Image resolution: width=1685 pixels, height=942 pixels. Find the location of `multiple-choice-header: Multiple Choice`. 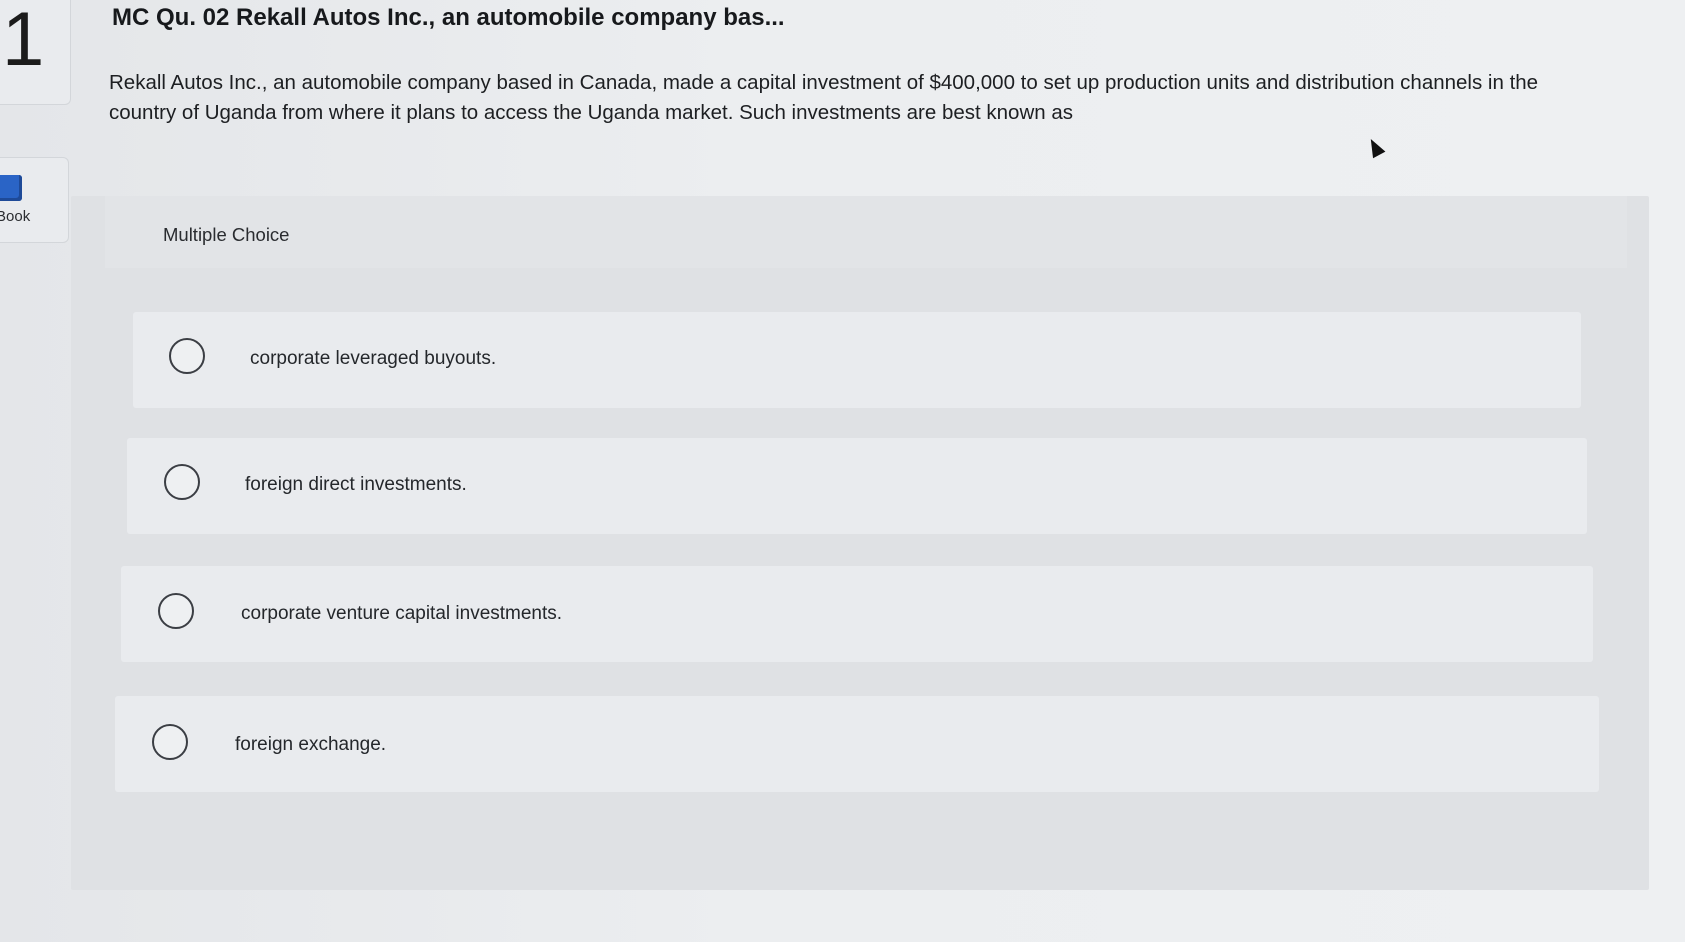

multiple-choice-header: Multiple Choice is located at coordinates (866, 232).